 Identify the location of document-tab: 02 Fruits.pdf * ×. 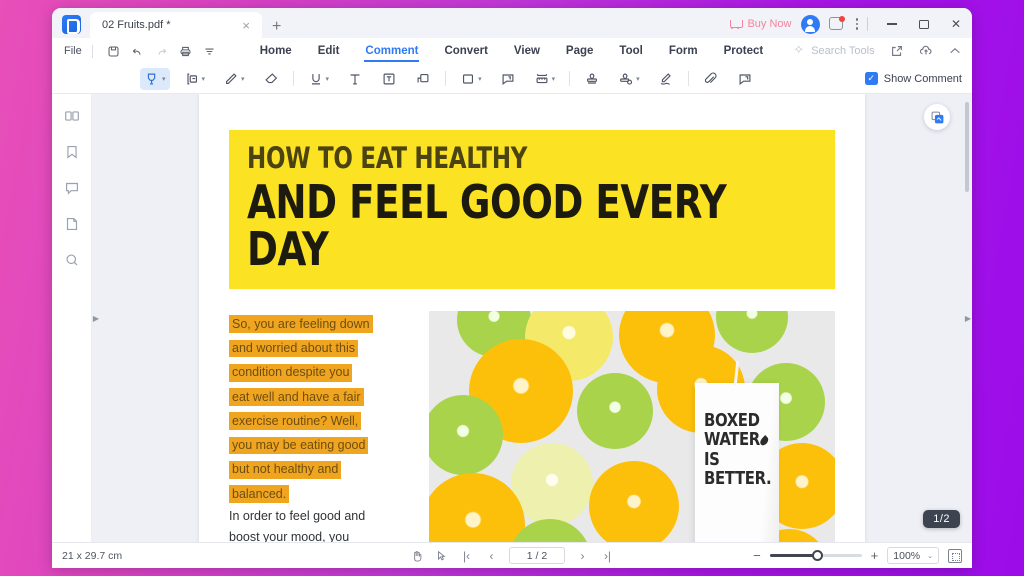
(176, 25).